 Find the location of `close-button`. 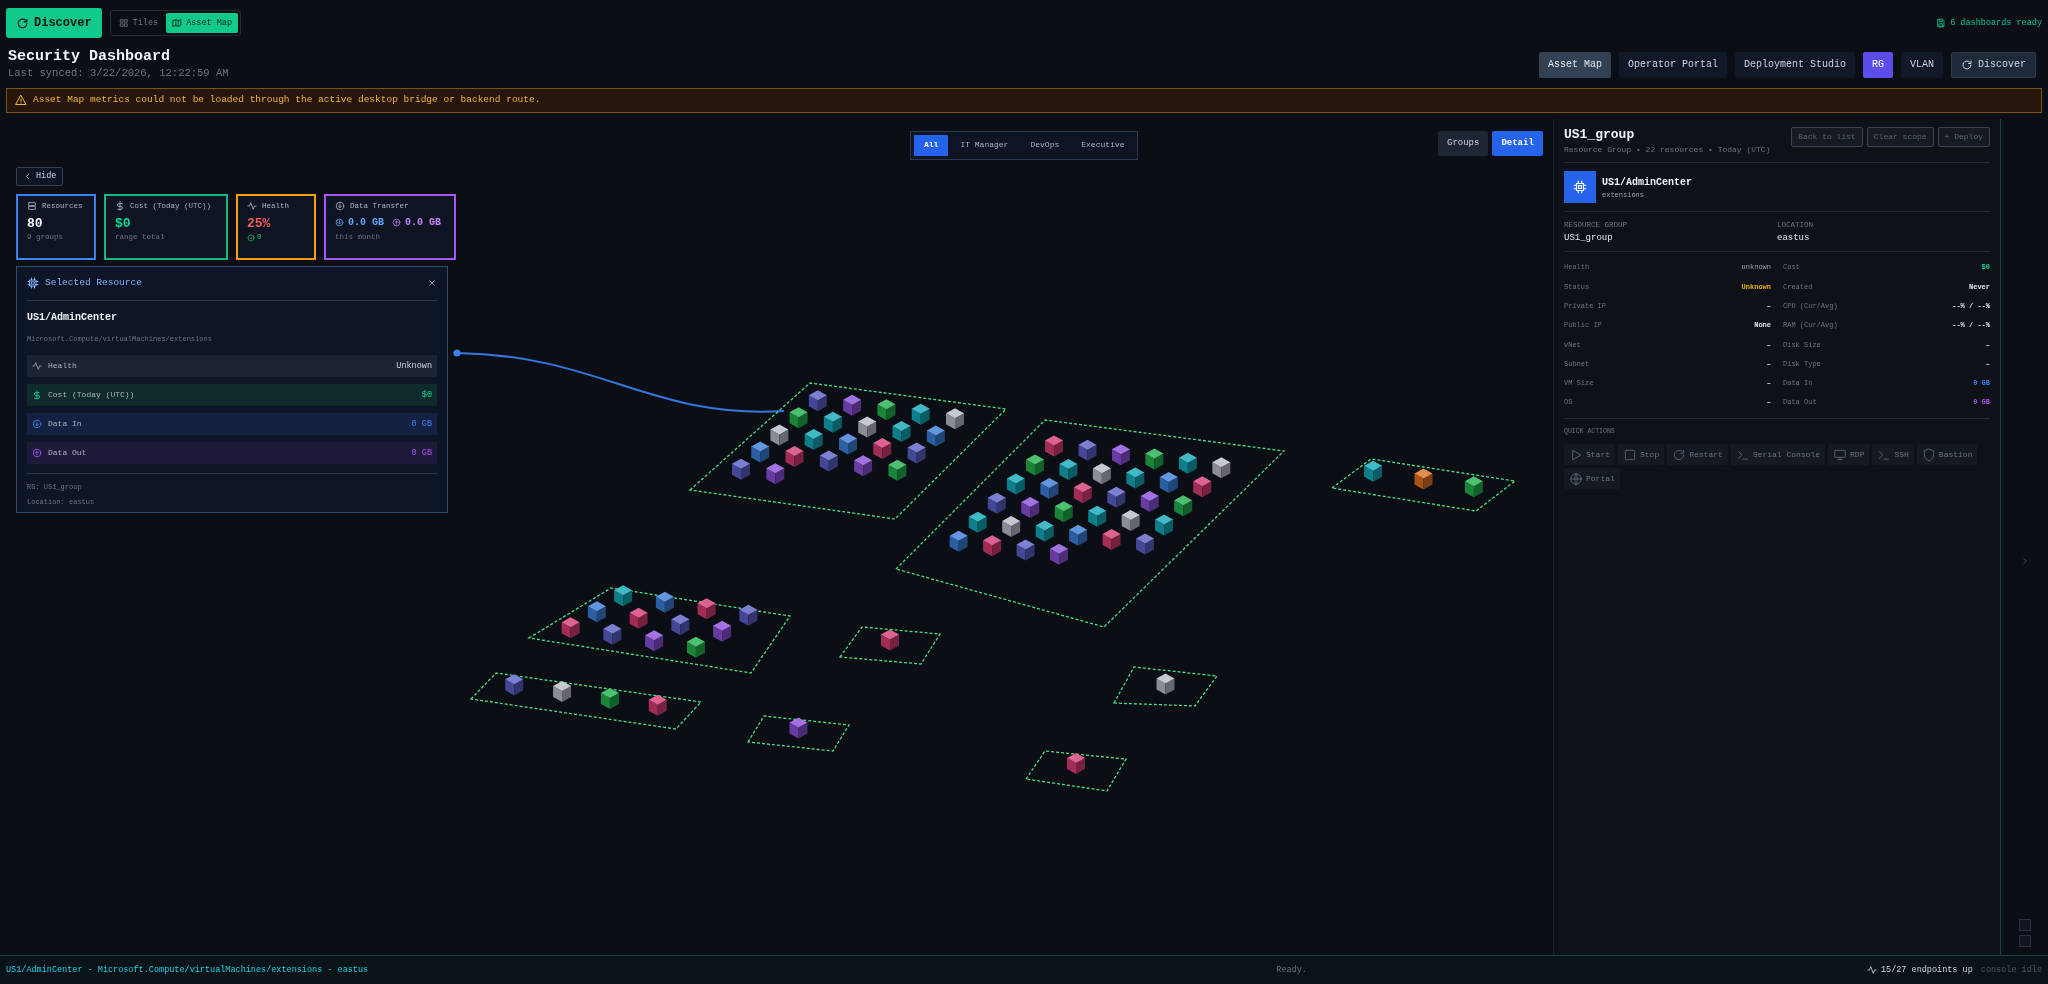

close-button is located at coordinates (432, 283).